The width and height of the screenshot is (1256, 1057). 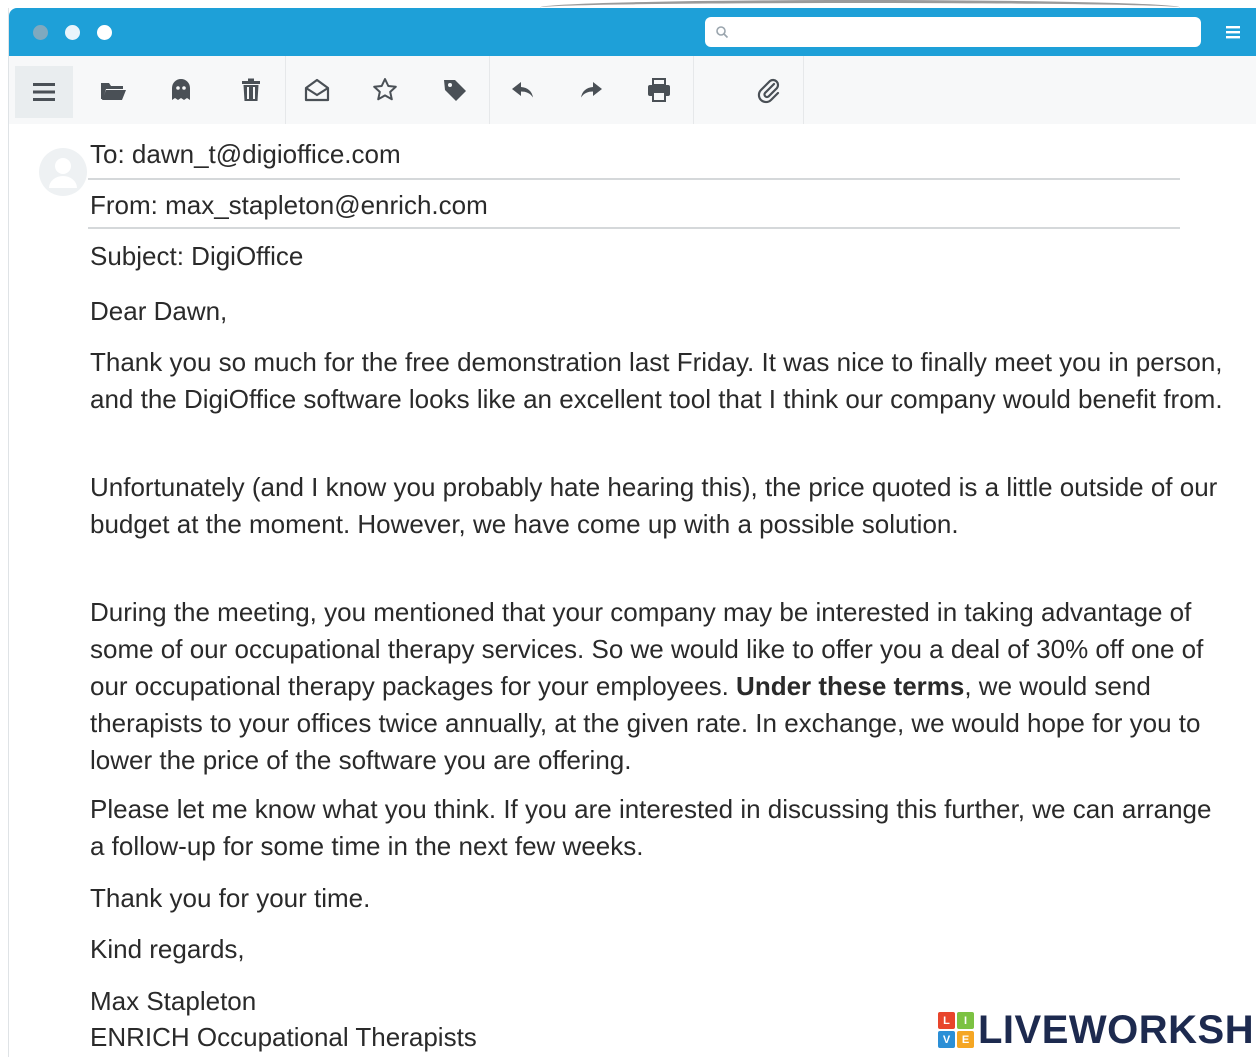 I want to click on logo-letter: L, so click(x=946, y=1020).